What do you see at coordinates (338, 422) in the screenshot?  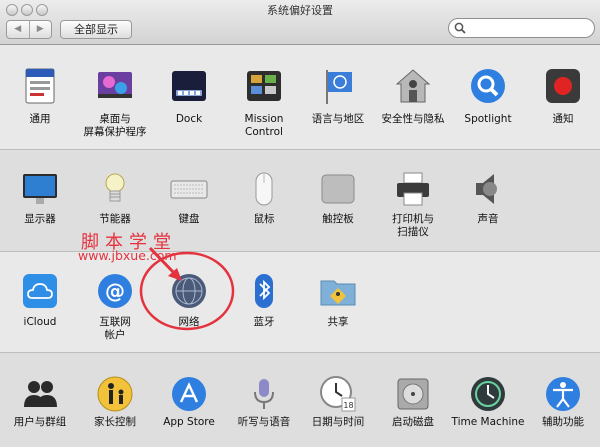 I see `pref-pane-label: 日期与时间` at bounding box center [338, 422].